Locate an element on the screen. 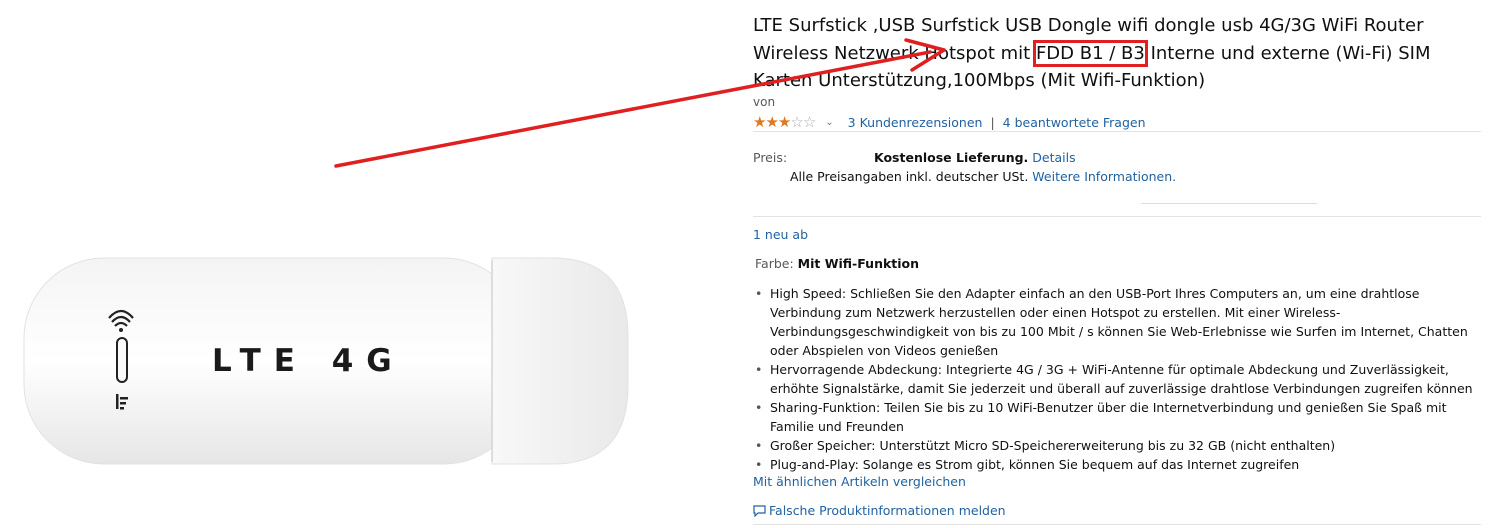 The image size is (1498, 528). compare-link-row: Mit ähnlichen Artikeln vergleichen is located at coordinates (859, 481).